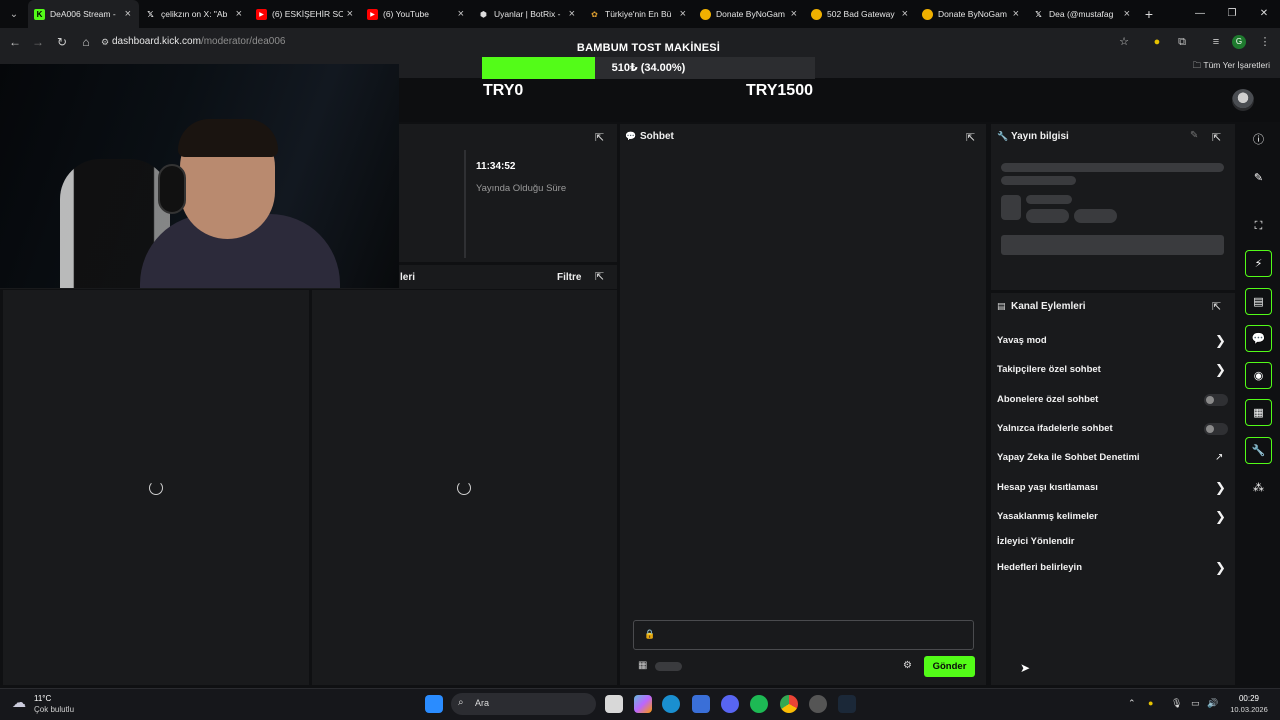 The height and width of the screenshot is (720, 1280). Describe the element at coordinates (1264, 14) in the screenshot. I see `close-window-icon: ✕` at that location.